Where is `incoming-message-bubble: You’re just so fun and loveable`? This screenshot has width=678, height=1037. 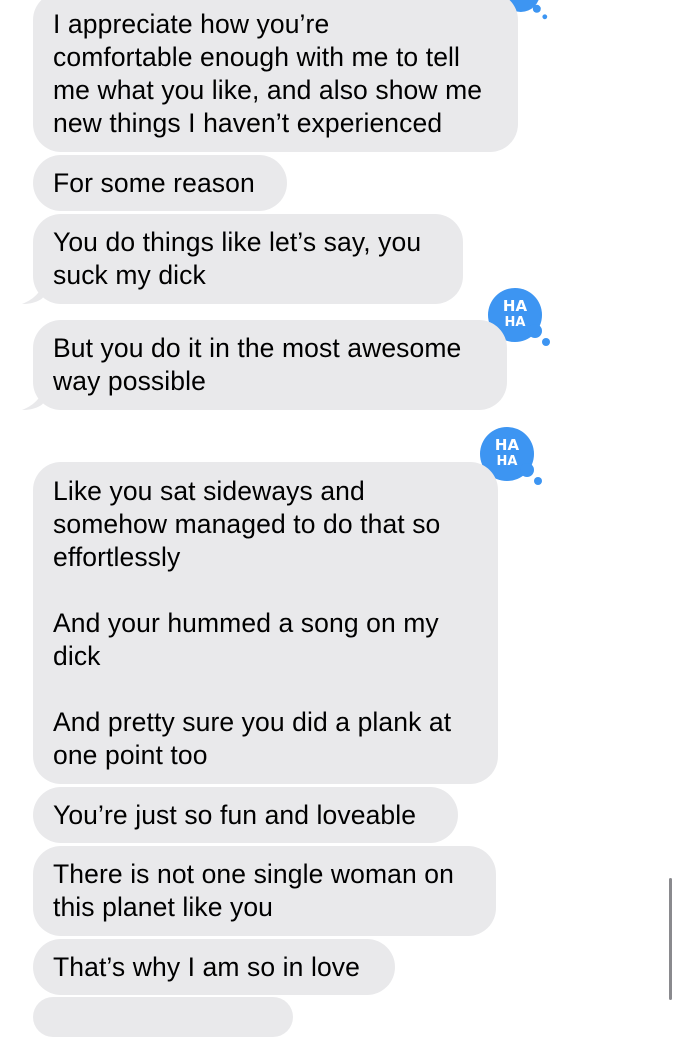
incoming-message-bubble: You’re just so fun and loveable is located at coordinates (245, 815).